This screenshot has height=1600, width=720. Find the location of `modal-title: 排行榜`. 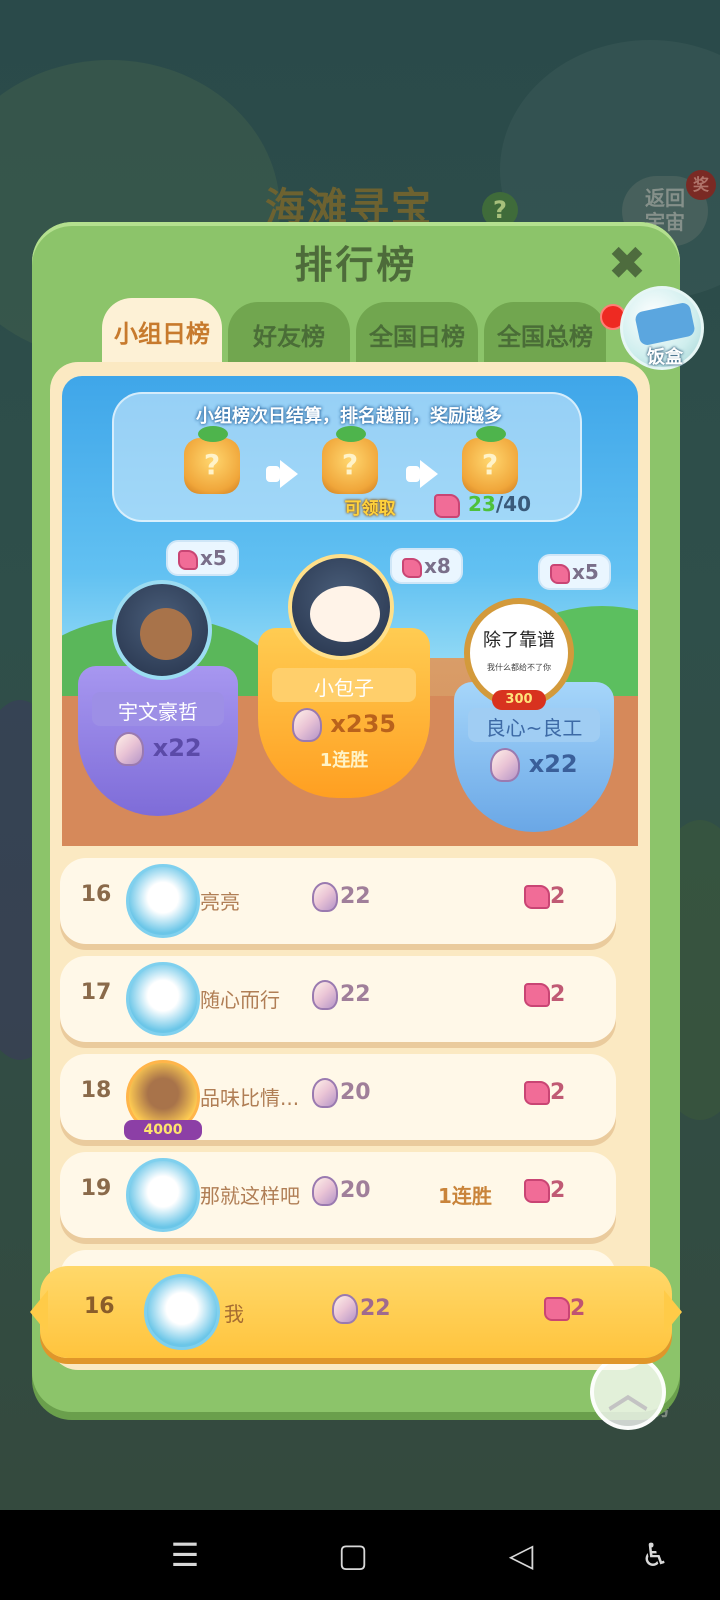

modal-title: 排行榜 is located at coordinates (356, 265).